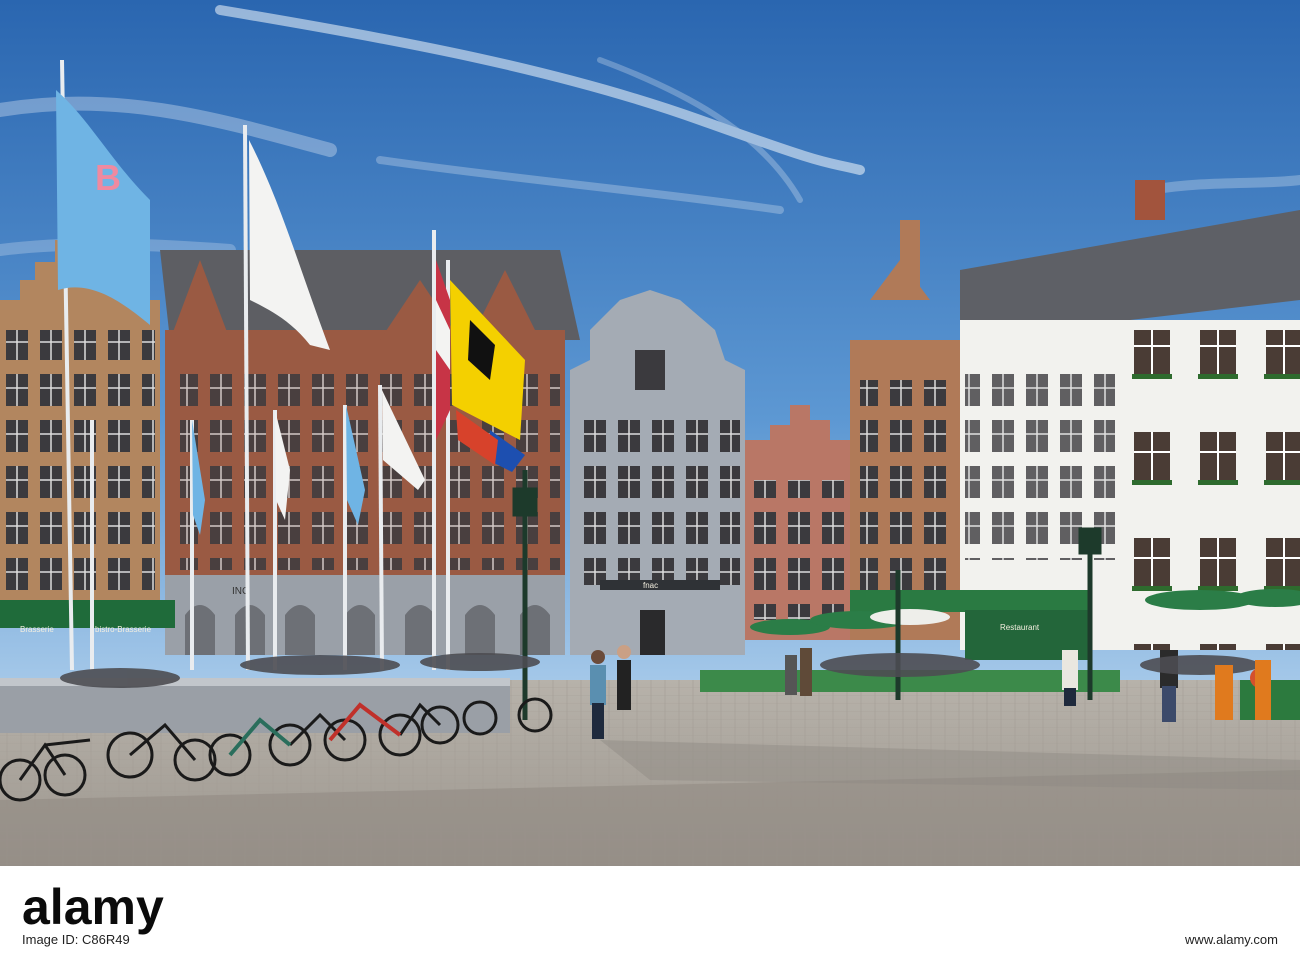 This screenshot has width=1300, height=956. Describe the element at coordinates (37, 629) in the screenshot. I see `brasserie-sign: Brasserie` at that location.